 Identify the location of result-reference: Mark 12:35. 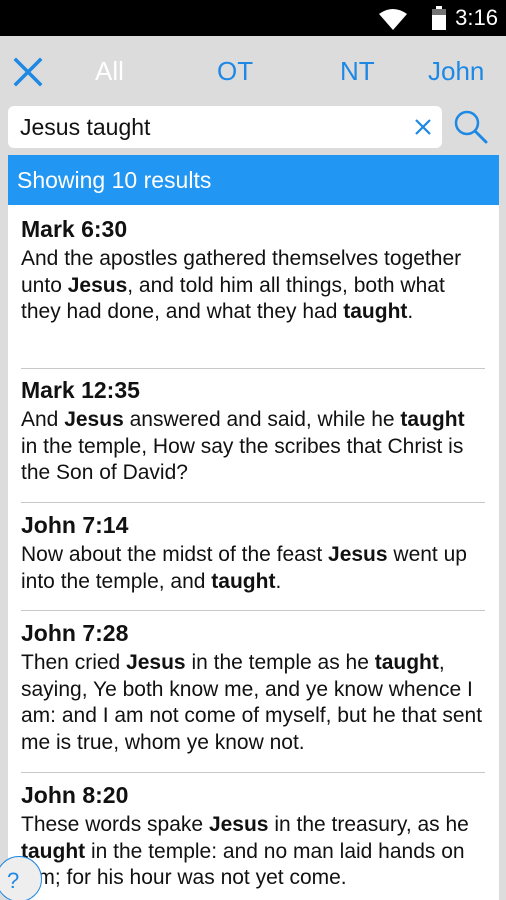
(80, 390).